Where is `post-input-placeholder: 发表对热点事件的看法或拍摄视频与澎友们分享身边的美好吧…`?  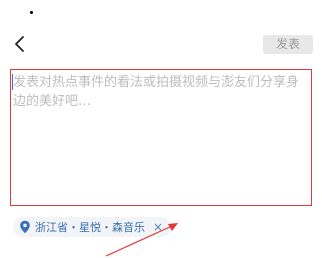
post-input-placeholder: 发表对热点事件的看法或拍摄视频与澎友们分享身边的美好吧… is located at coordinates (159, 92).